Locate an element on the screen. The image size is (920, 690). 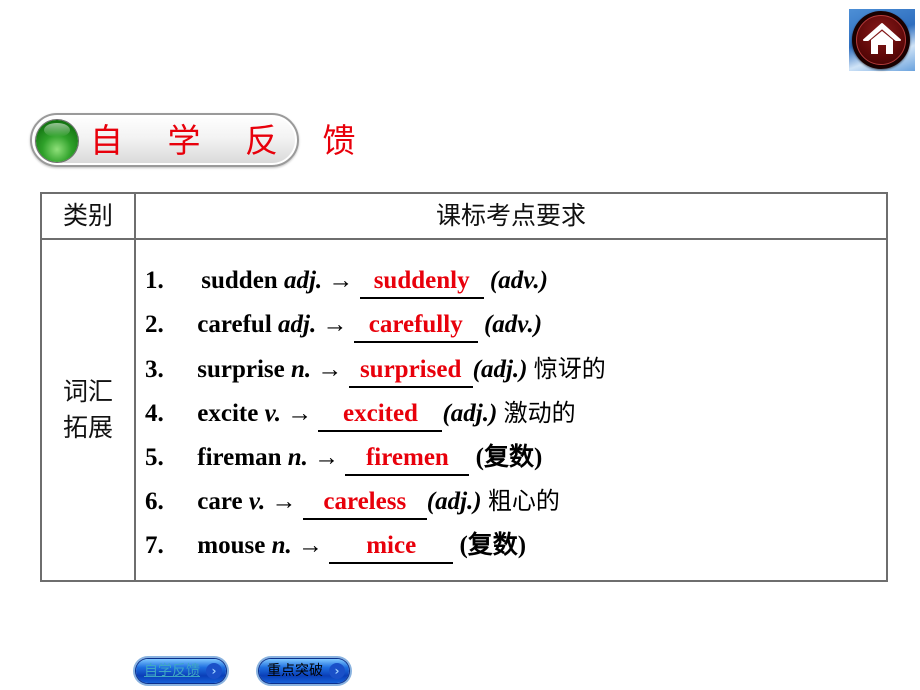
vocab-item: 5. fireman n. → firemen (复数) is located at coordinates (343, 458).